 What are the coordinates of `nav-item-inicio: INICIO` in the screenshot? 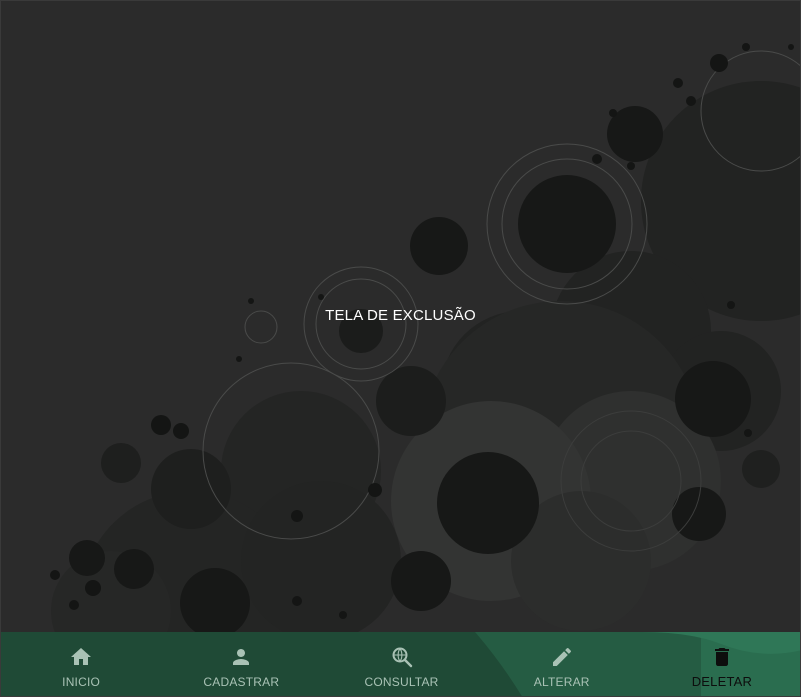 It's located at (81, 664).